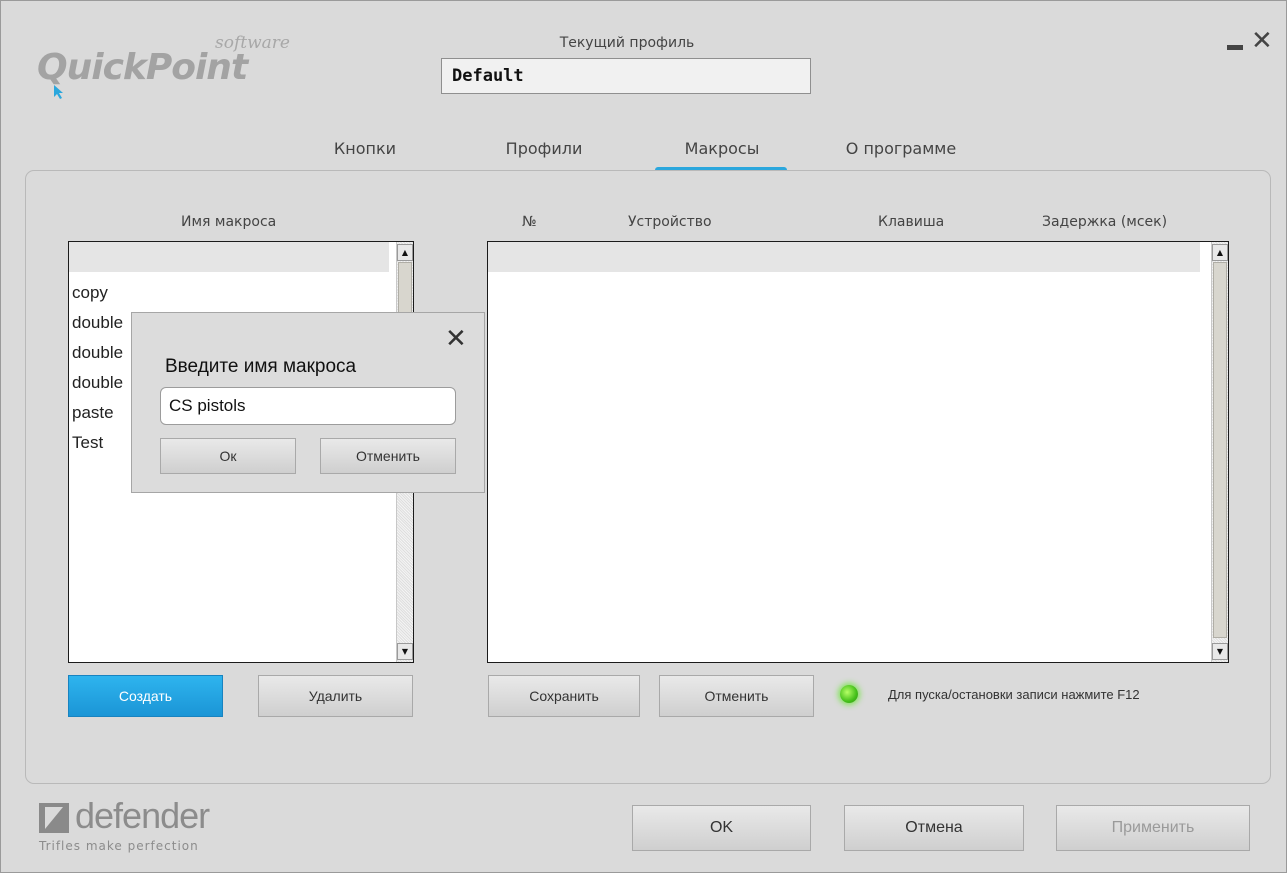 The height and width of the screenshot is (873, 1287). What do you see at coordinates (58, 92) in the screenshot?
I see `logo-cursor-icon` at bounding box center [58, 92].